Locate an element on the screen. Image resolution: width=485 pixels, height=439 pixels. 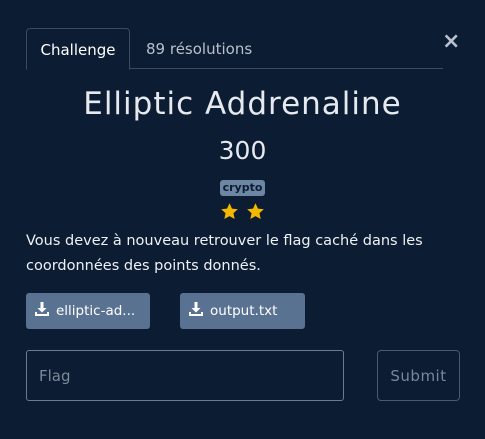
tab-solves: 89 résolutions is located at coordinates (199, 49).